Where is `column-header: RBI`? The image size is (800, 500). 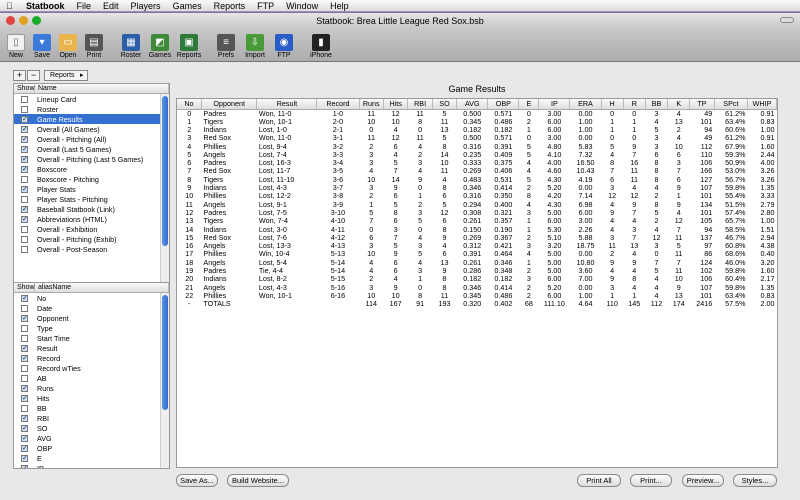 column-header: RBI is located at coordinates (420, 104).